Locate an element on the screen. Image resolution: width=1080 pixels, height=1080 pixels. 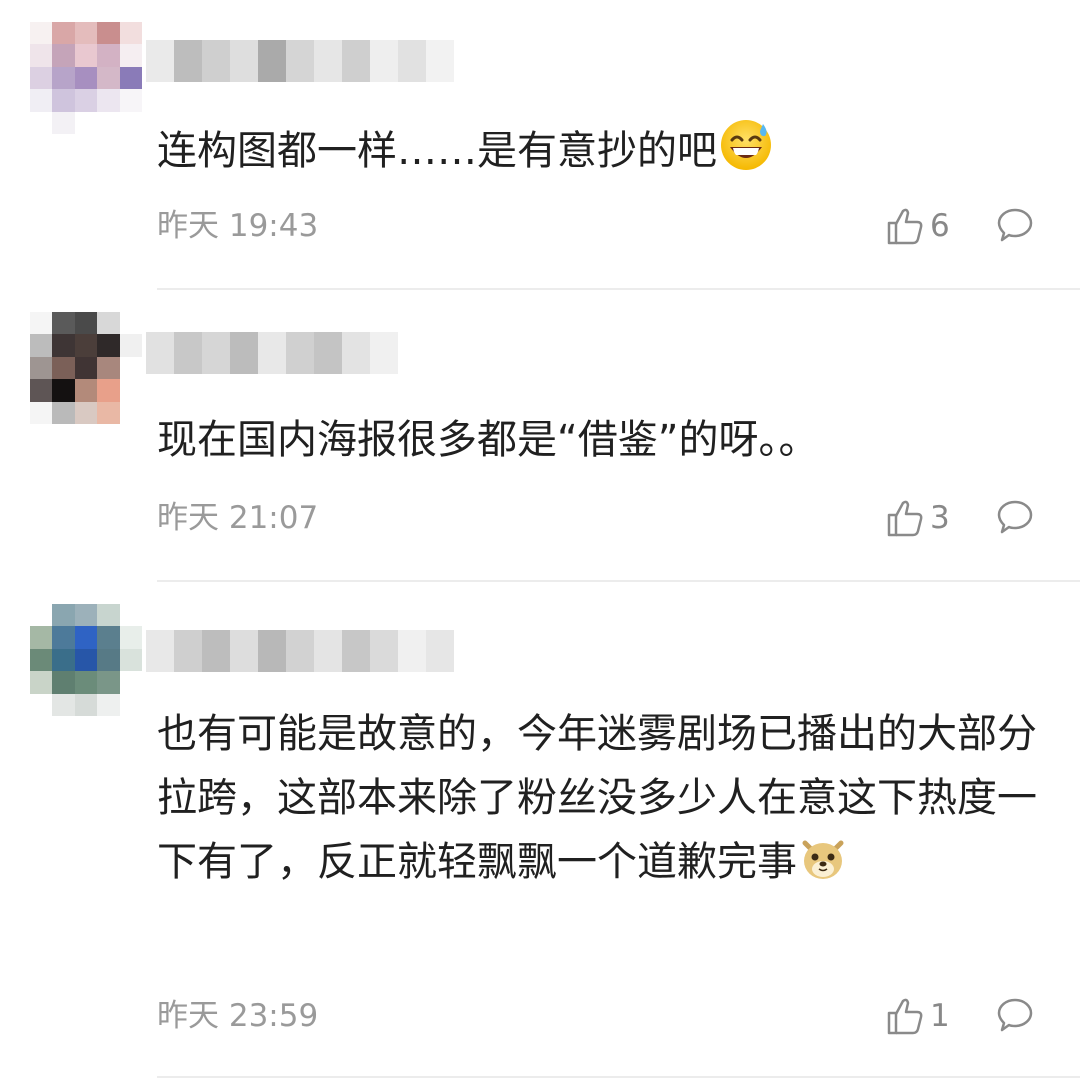
like-count: 1 is located at coordinates (940, 1016).